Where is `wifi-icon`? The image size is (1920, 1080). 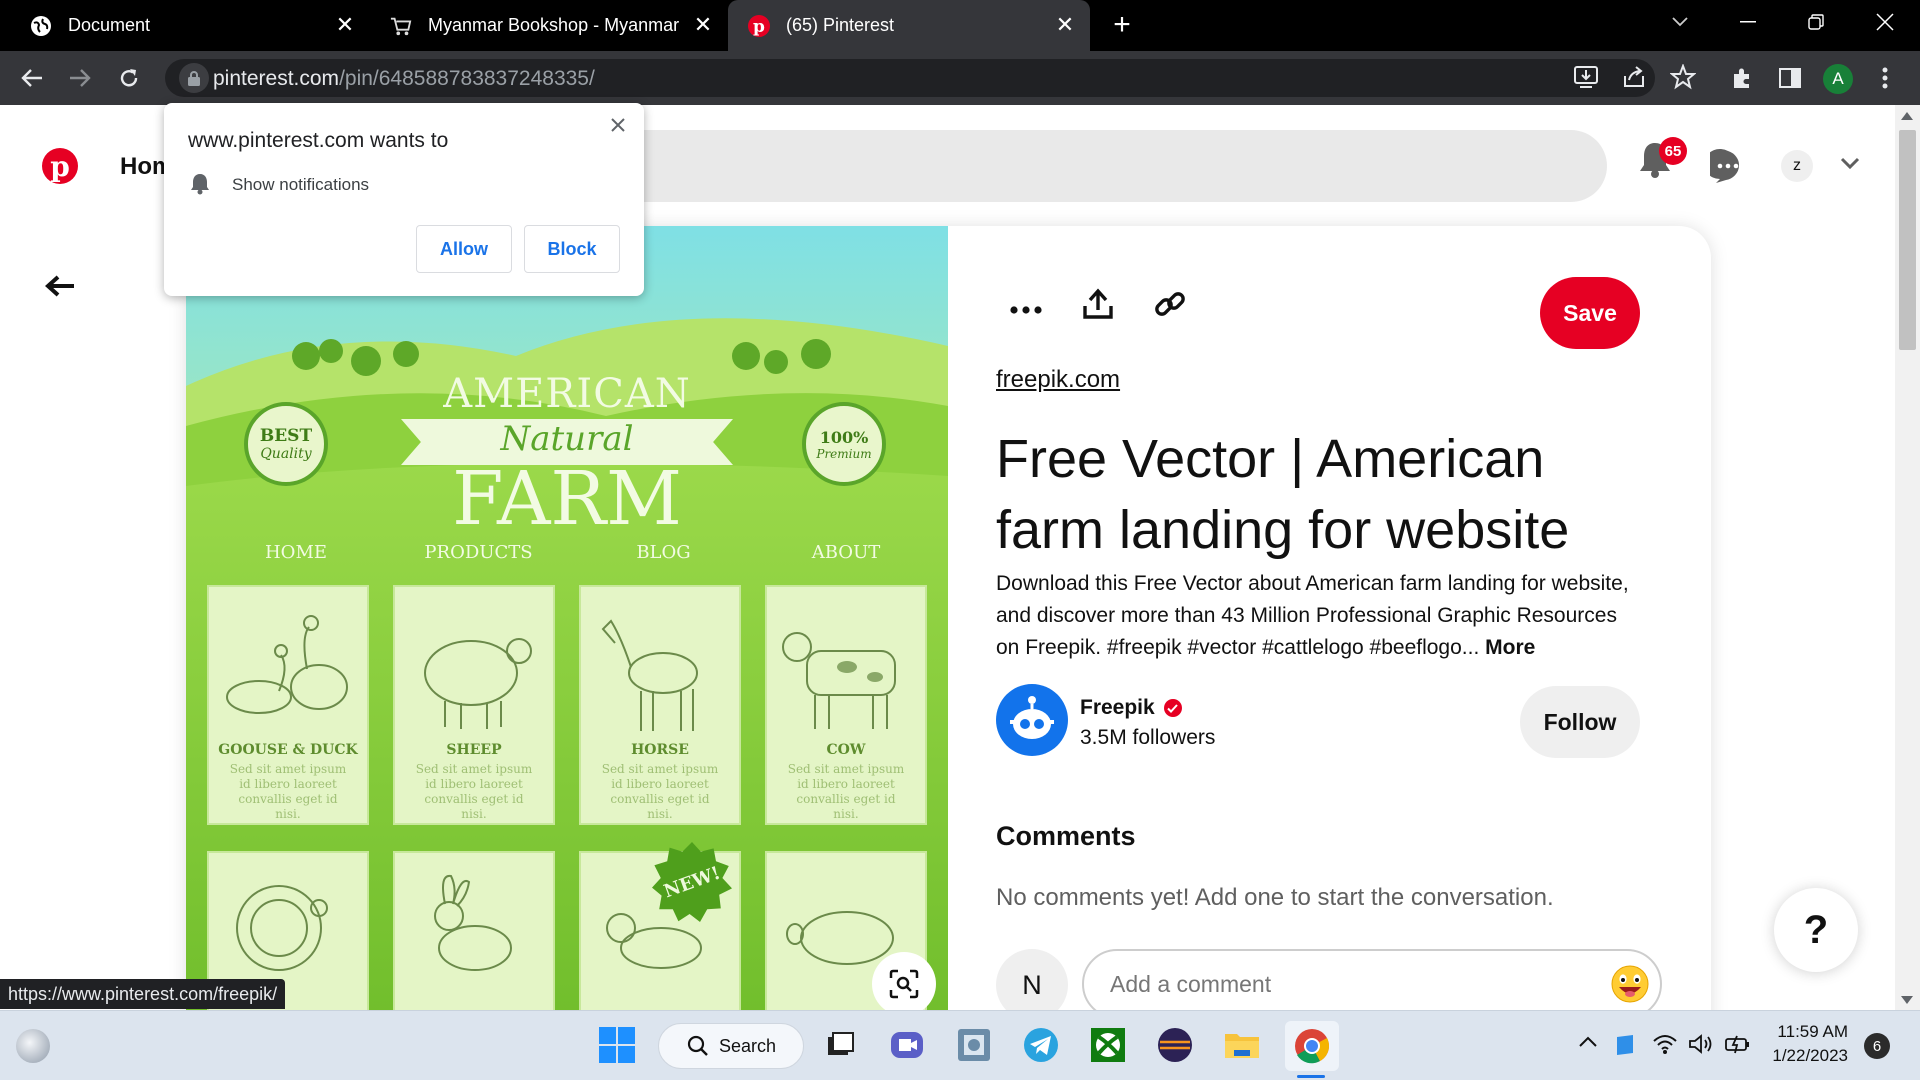 wifi-icon is located at coordinates (1665, 1046).